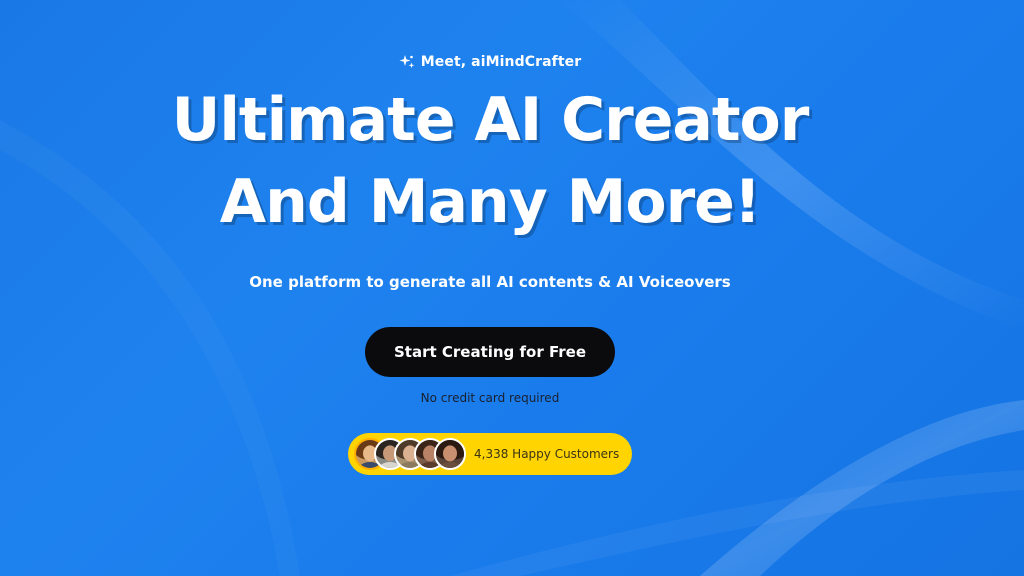  Describe the element at coordinates (409, 454) in the screenshot. I see `customer-avatars` at that location.